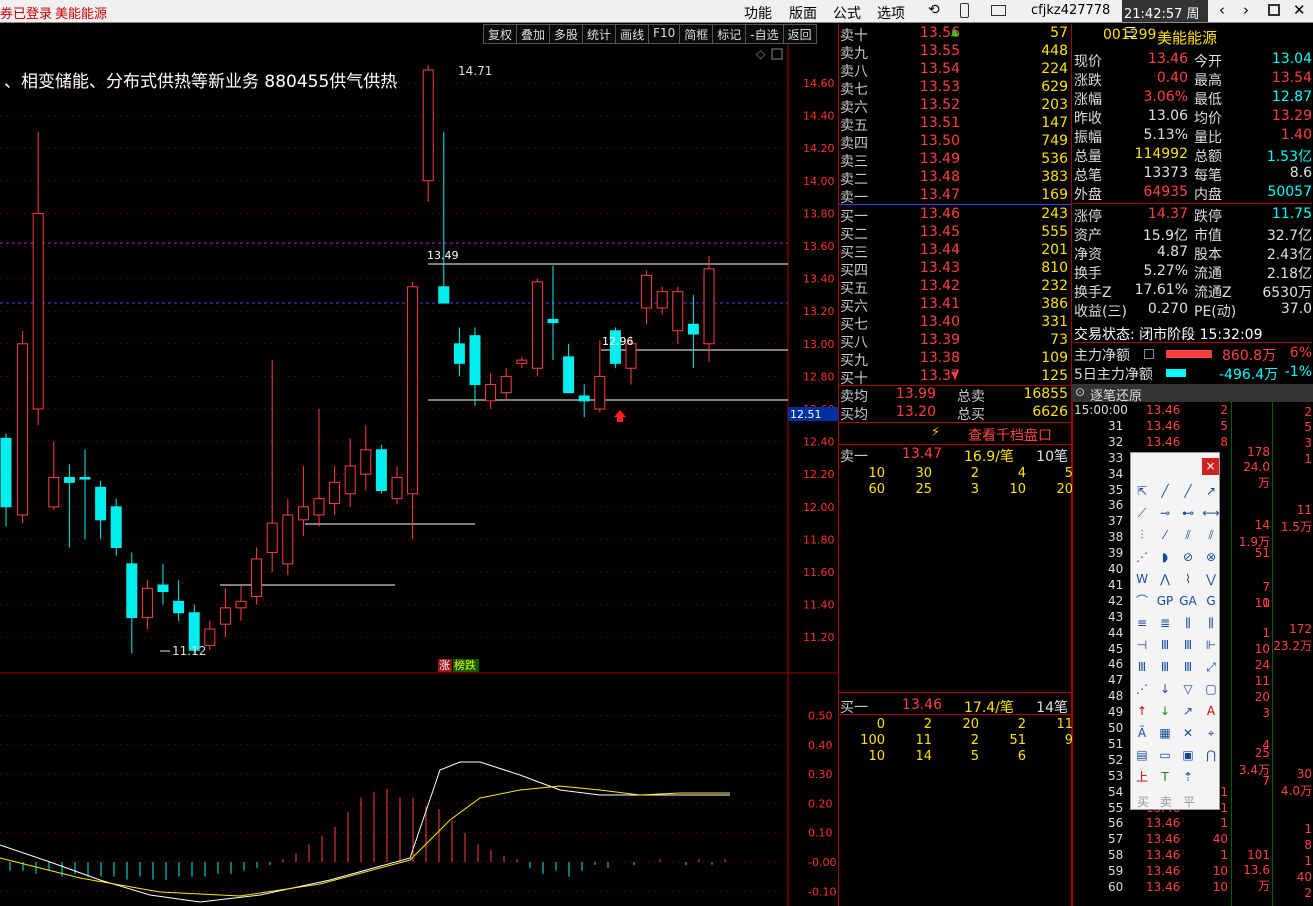 The height and width of the screenshot is (906, 1313). I want to click on btn-stats: 统计, so click(599, 34).